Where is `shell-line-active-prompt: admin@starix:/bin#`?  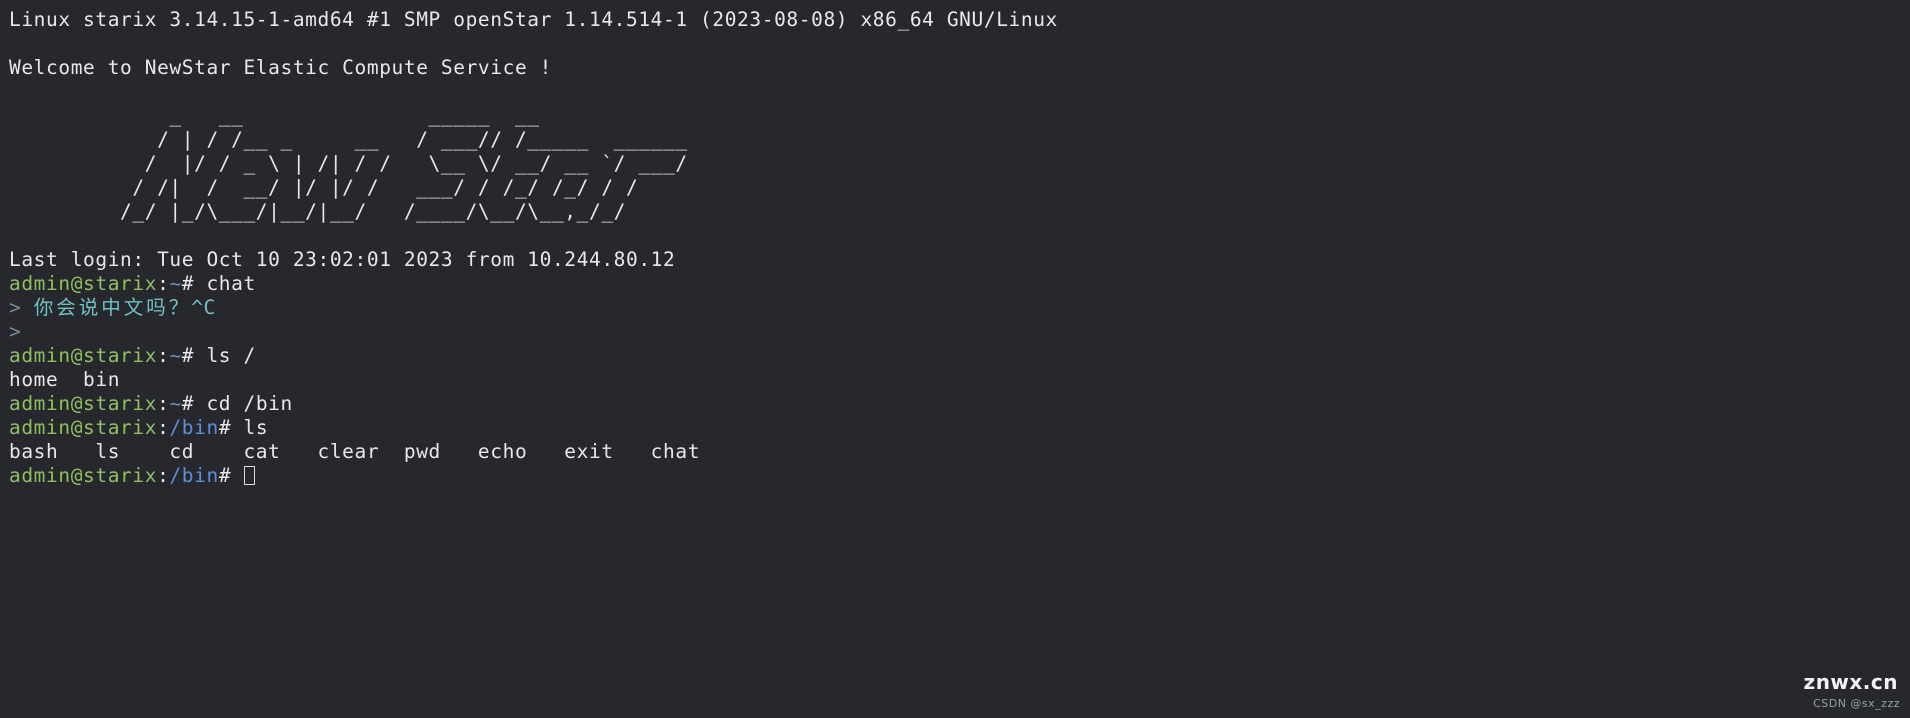
shell-line-active-prompt: admin@starix:/bin# is located at coordinates (959, 476).